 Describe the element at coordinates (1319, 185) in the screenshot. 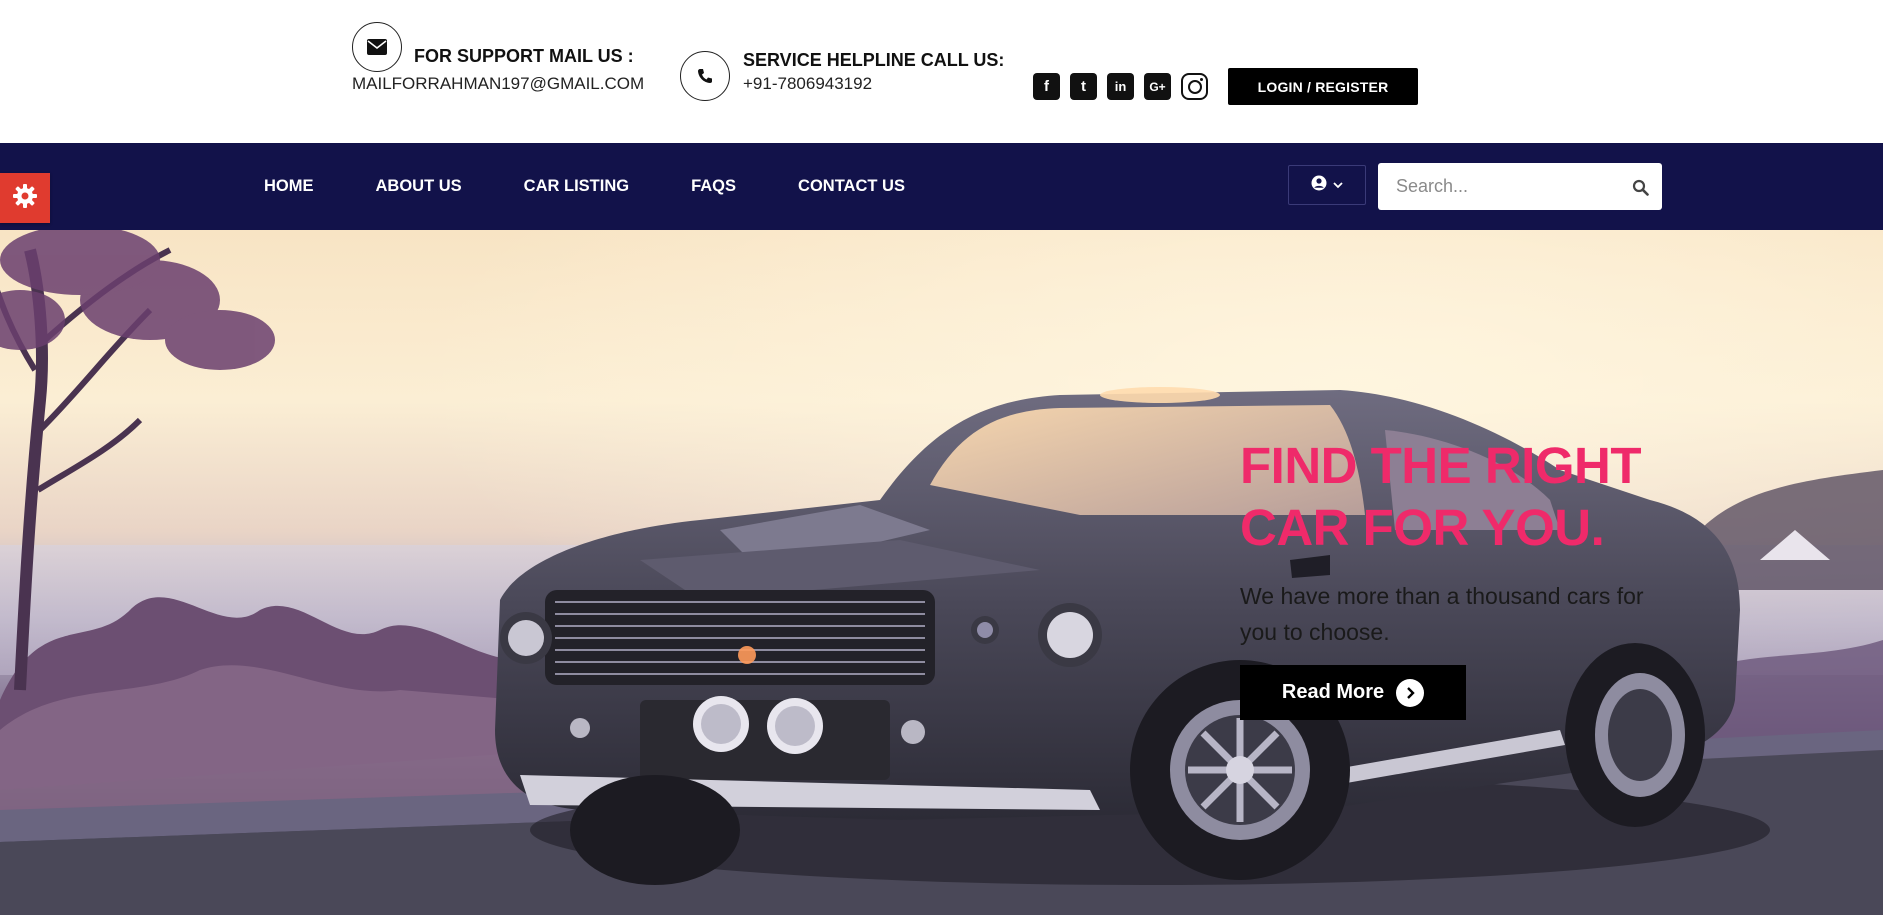

I see `user-circle-icon` at that location.